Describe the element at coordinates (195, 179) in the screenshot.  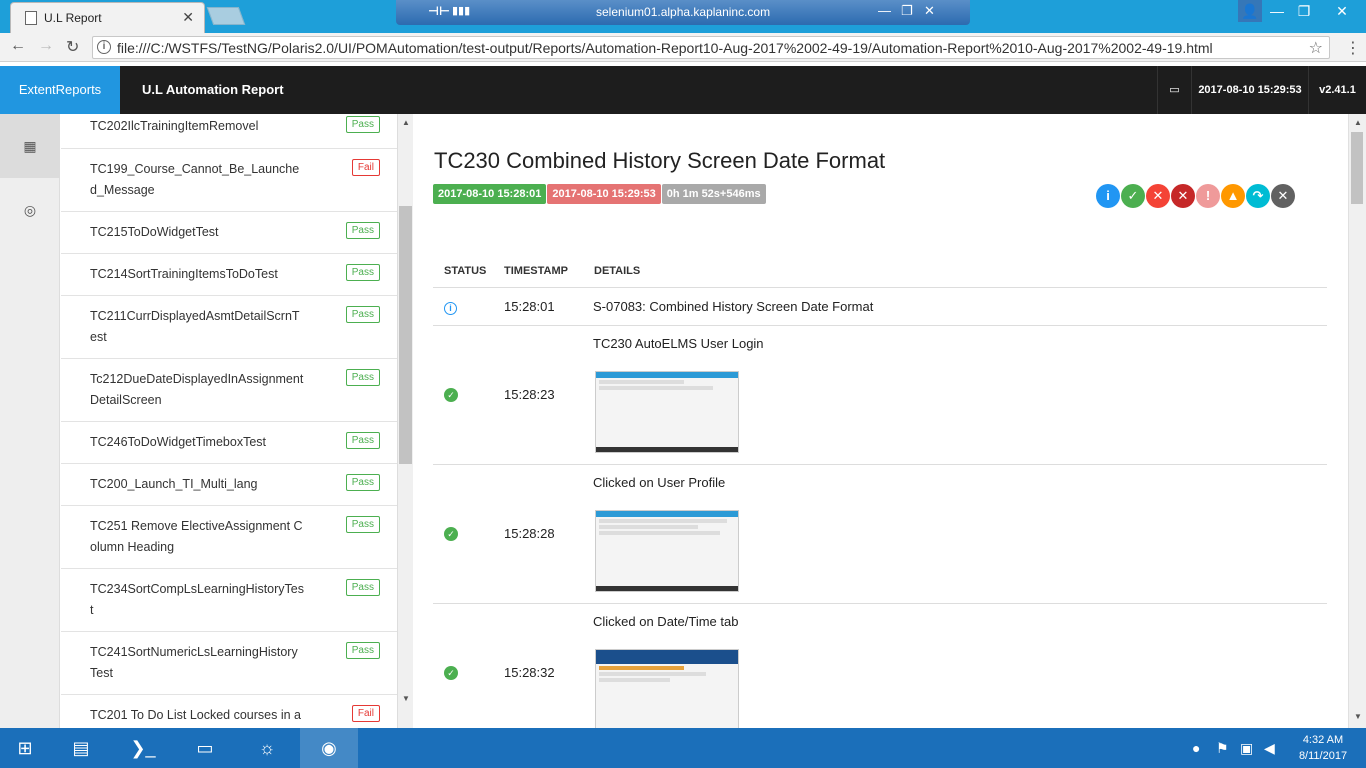
I see `test-name: TC199_Course_Cannot_Be_Launched_Message` at that location.